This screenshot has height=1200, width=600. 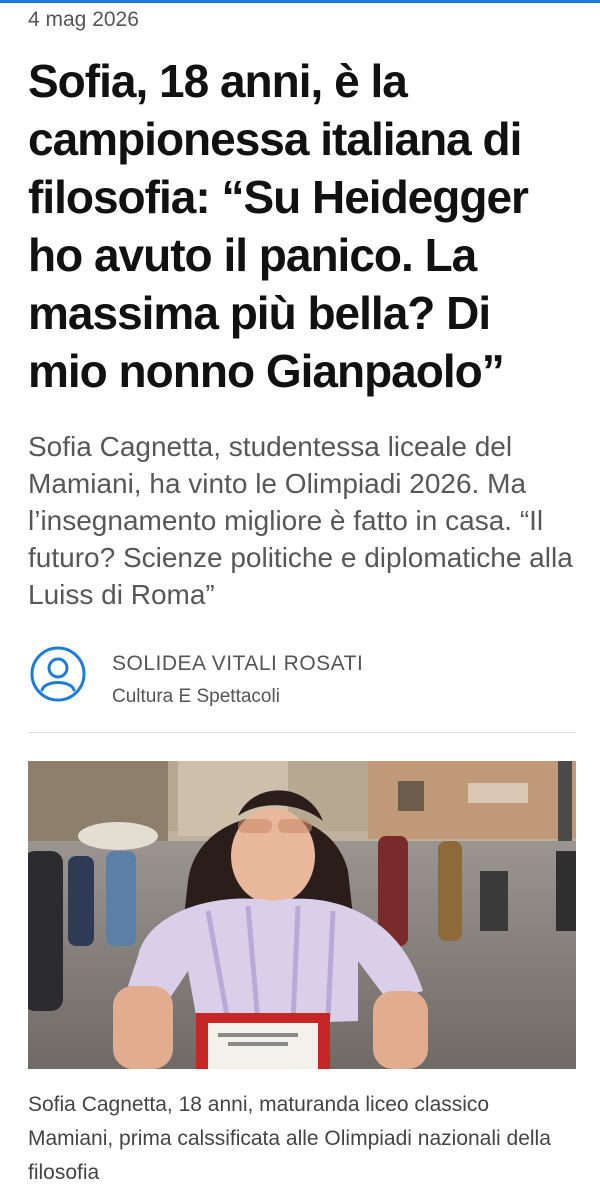 I want to click on author-name: SOLIDEA VITALI ROSATI, so click(x=237, y=664).